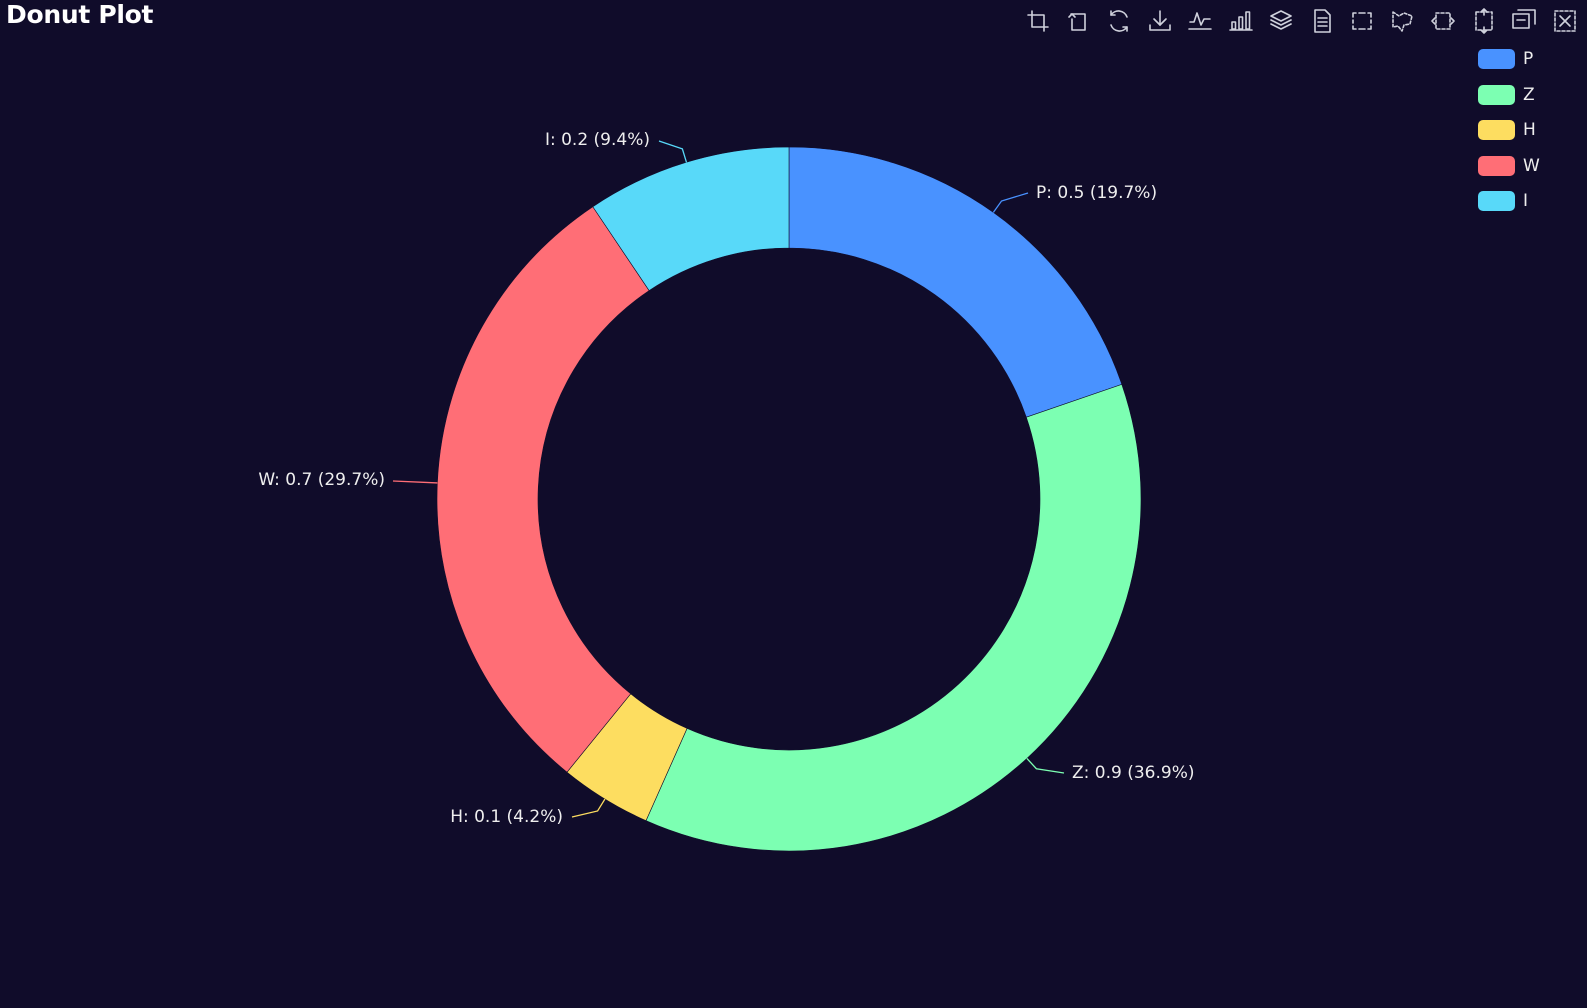 The height and width of the screenshot is (1008, 1587). I want to click on slice-label-z: Z: 0.9 (36.9%), so click(1133, 773).